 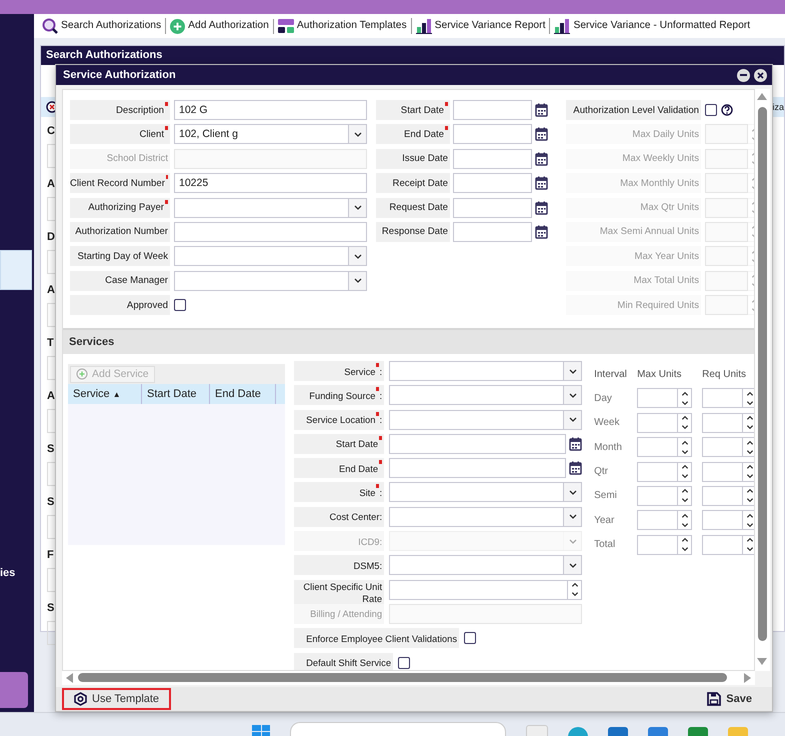 What do you see at coordinates (270, 183) in the screenshot?
I see `text-field: 10225` at bounding box center [270, 183].